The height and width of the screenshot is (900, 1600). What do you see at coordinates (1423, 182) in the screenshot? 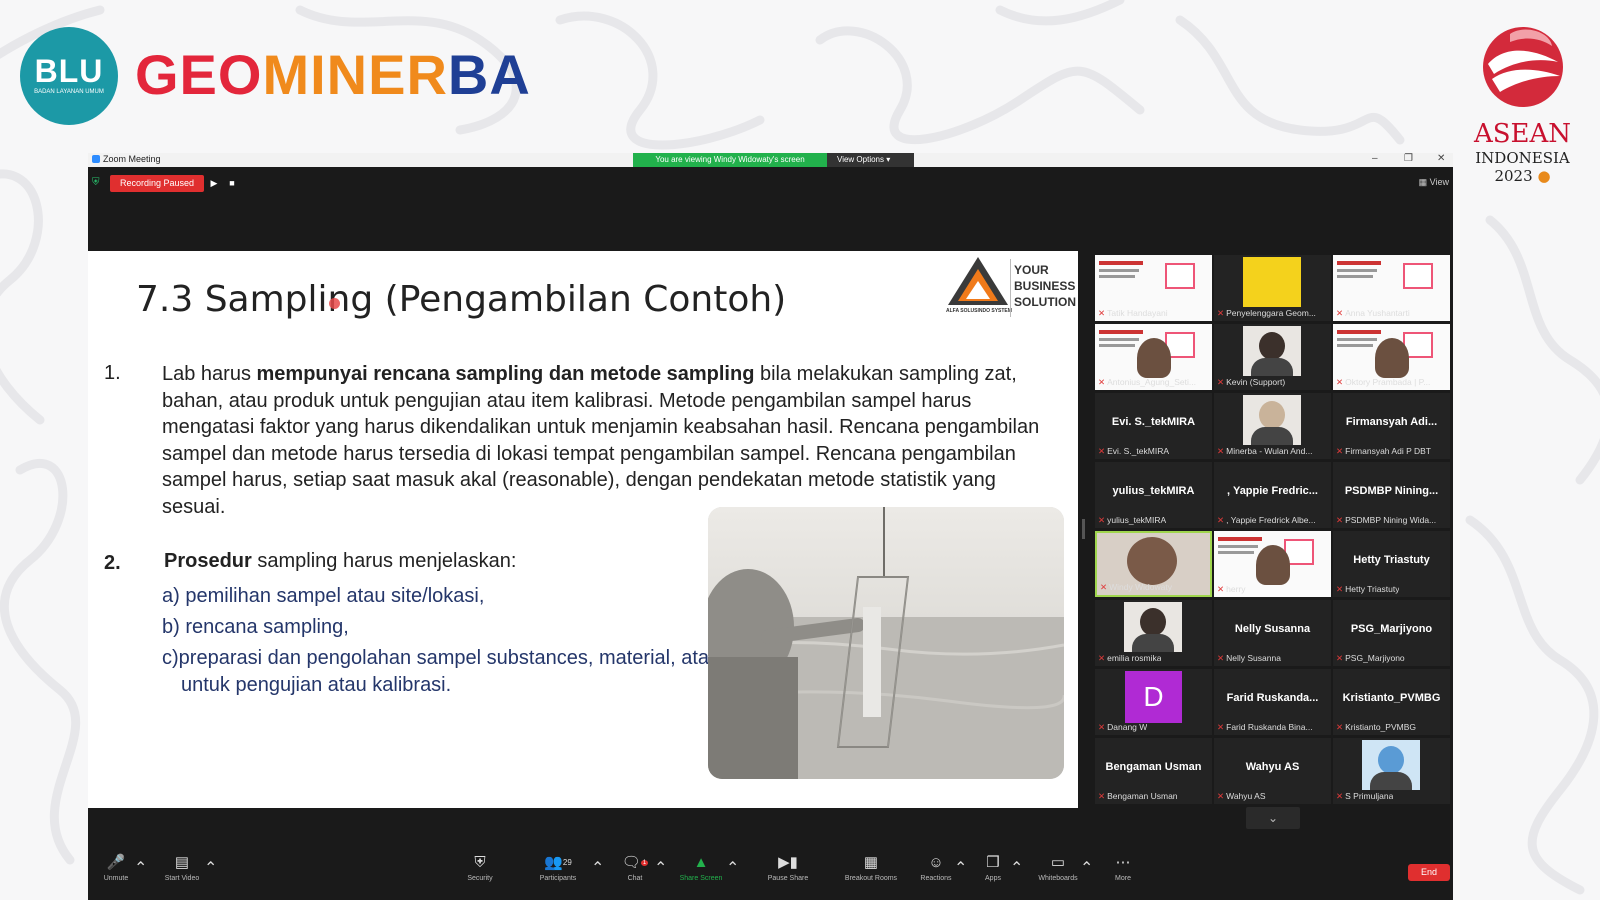
I see `grid-view-icon: ▦` at bounding box center [1423, 182].